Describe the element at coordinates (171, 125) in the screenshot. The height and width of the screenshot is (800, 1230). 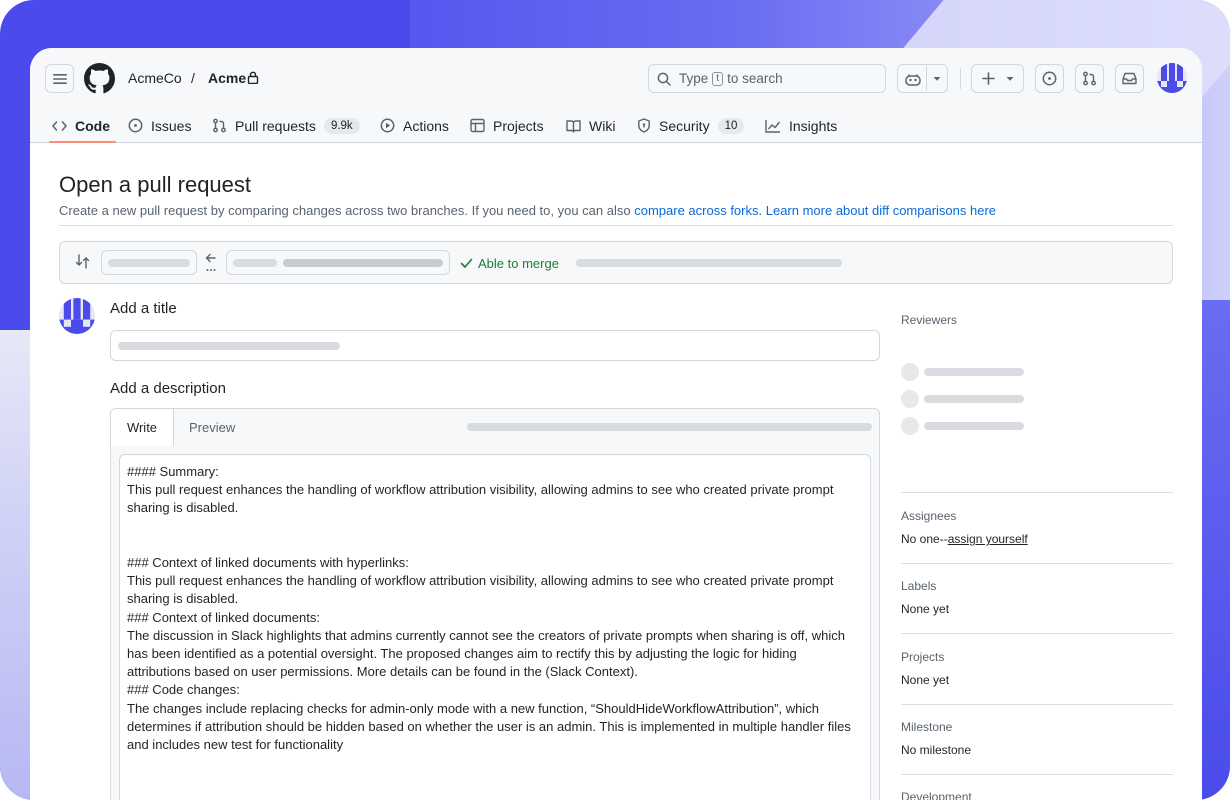
I see `tab-issues-label: Issues` at that location.